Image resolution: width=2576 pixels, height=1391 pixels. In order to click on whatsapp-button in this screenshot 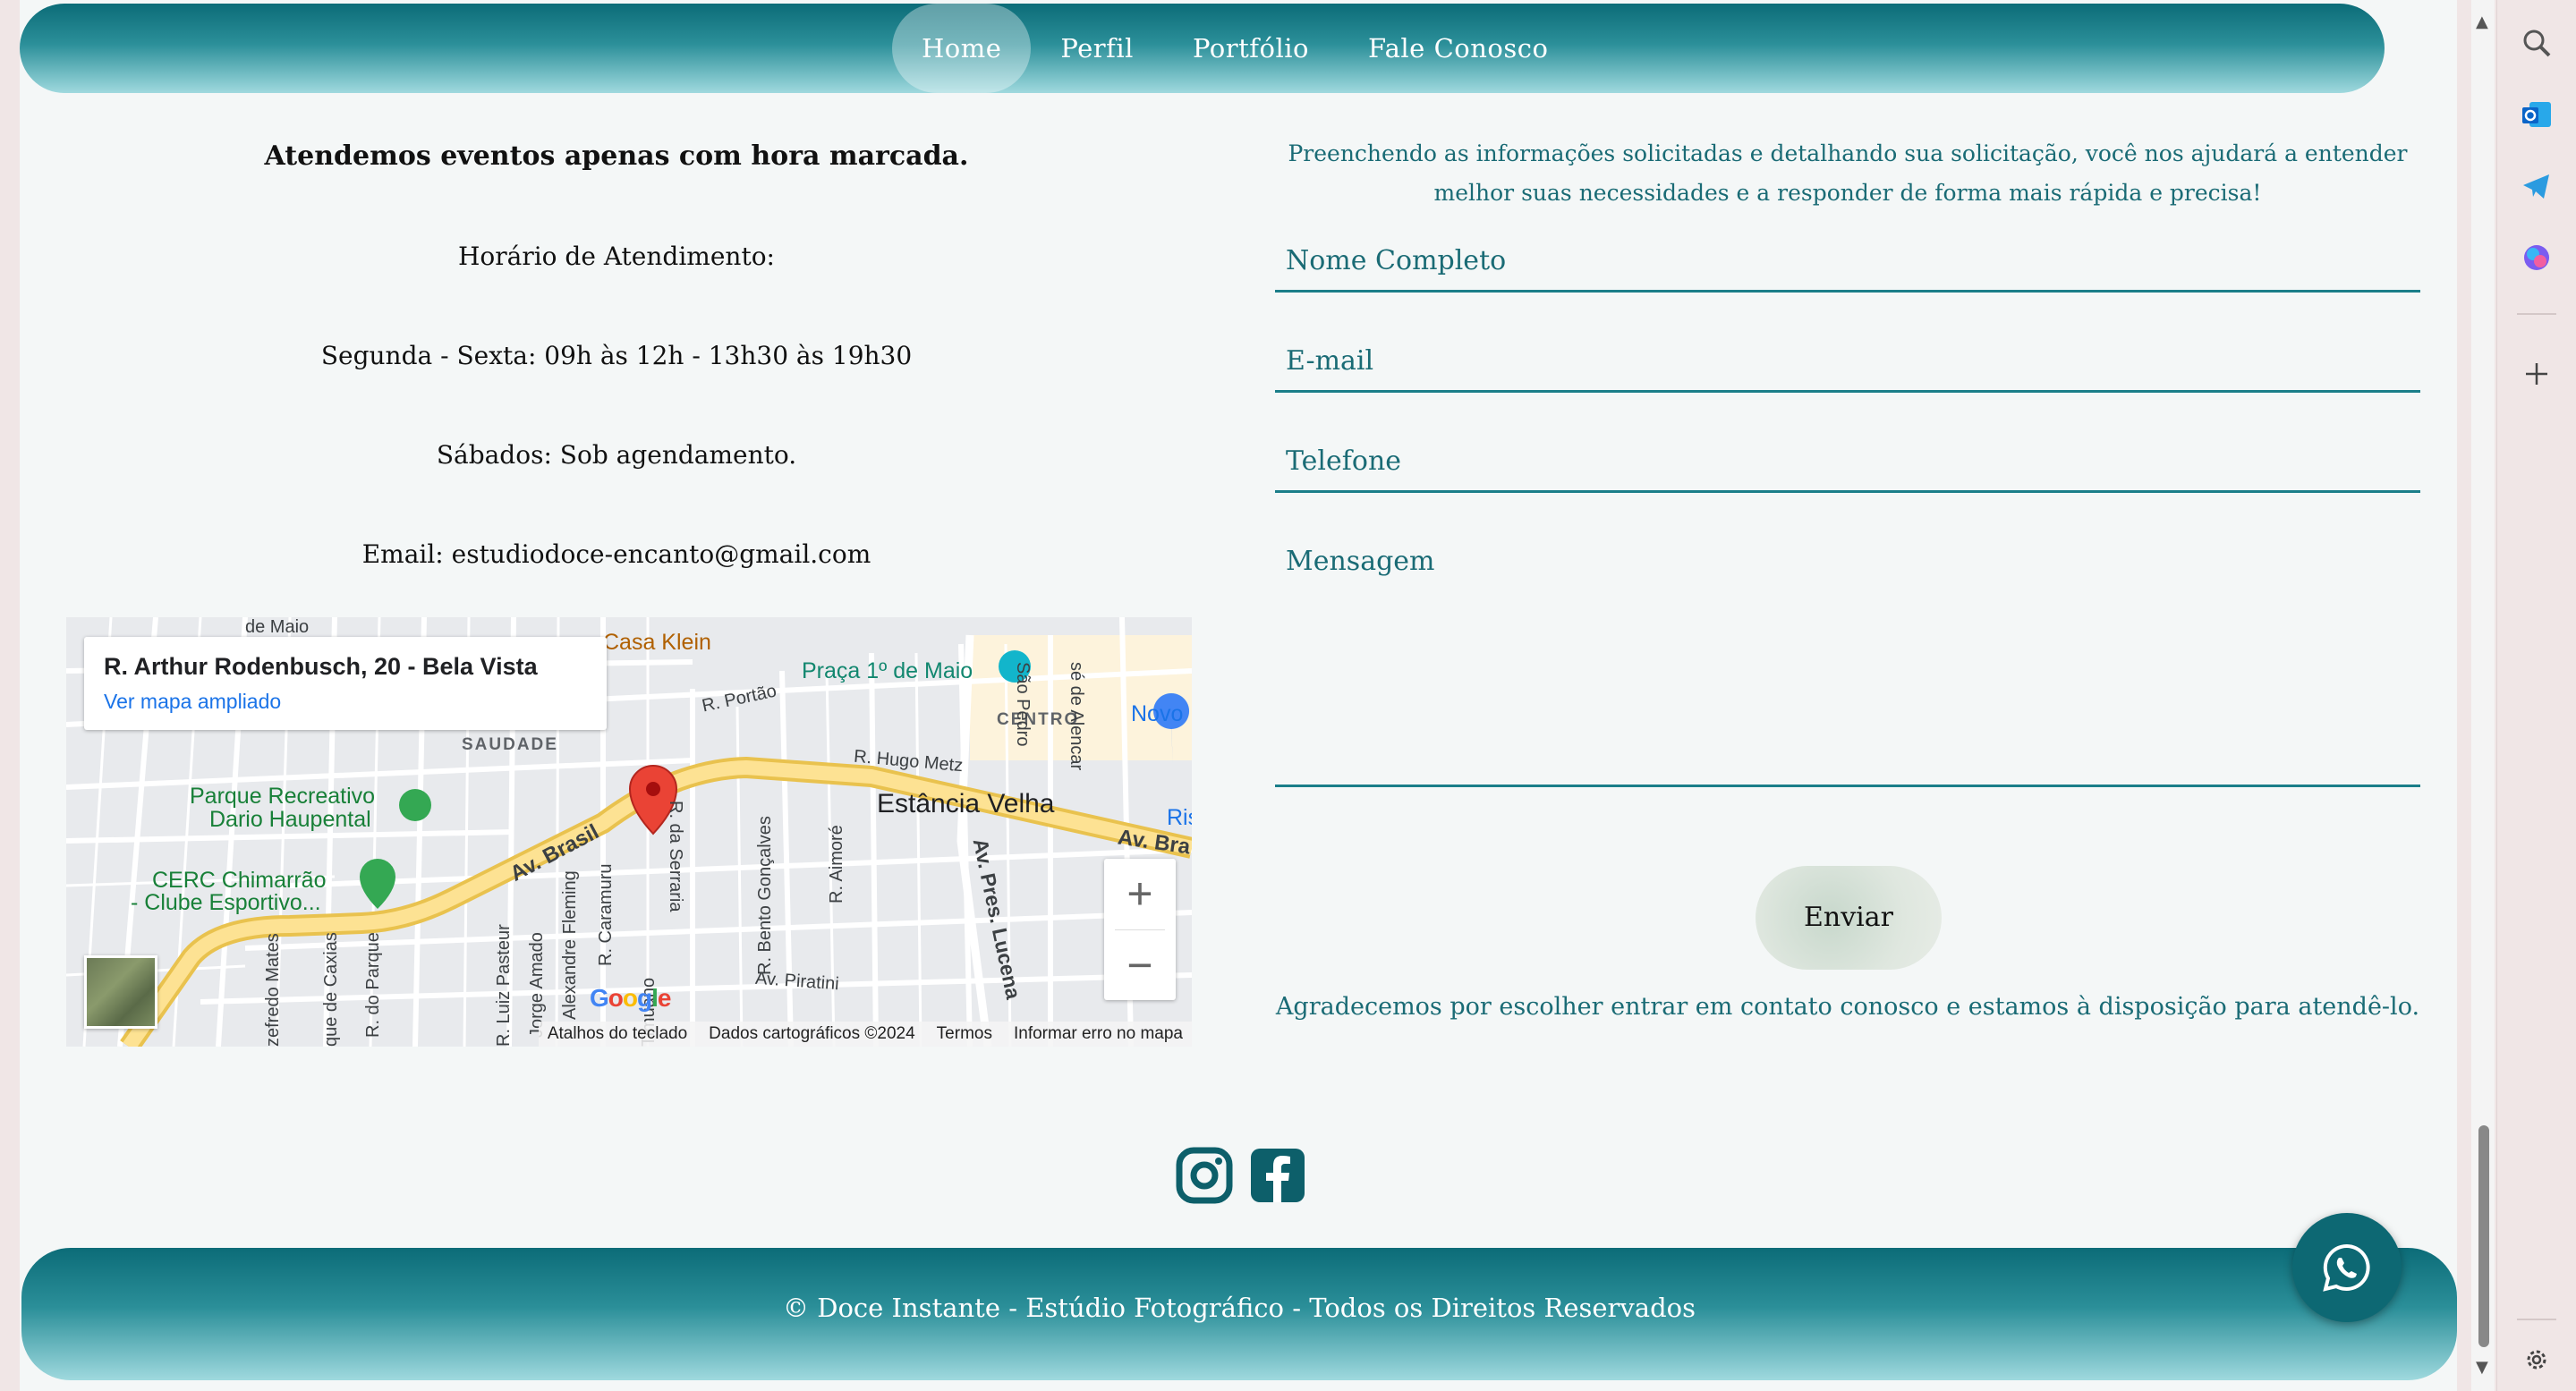, I will do `click(2347, 1267)`.